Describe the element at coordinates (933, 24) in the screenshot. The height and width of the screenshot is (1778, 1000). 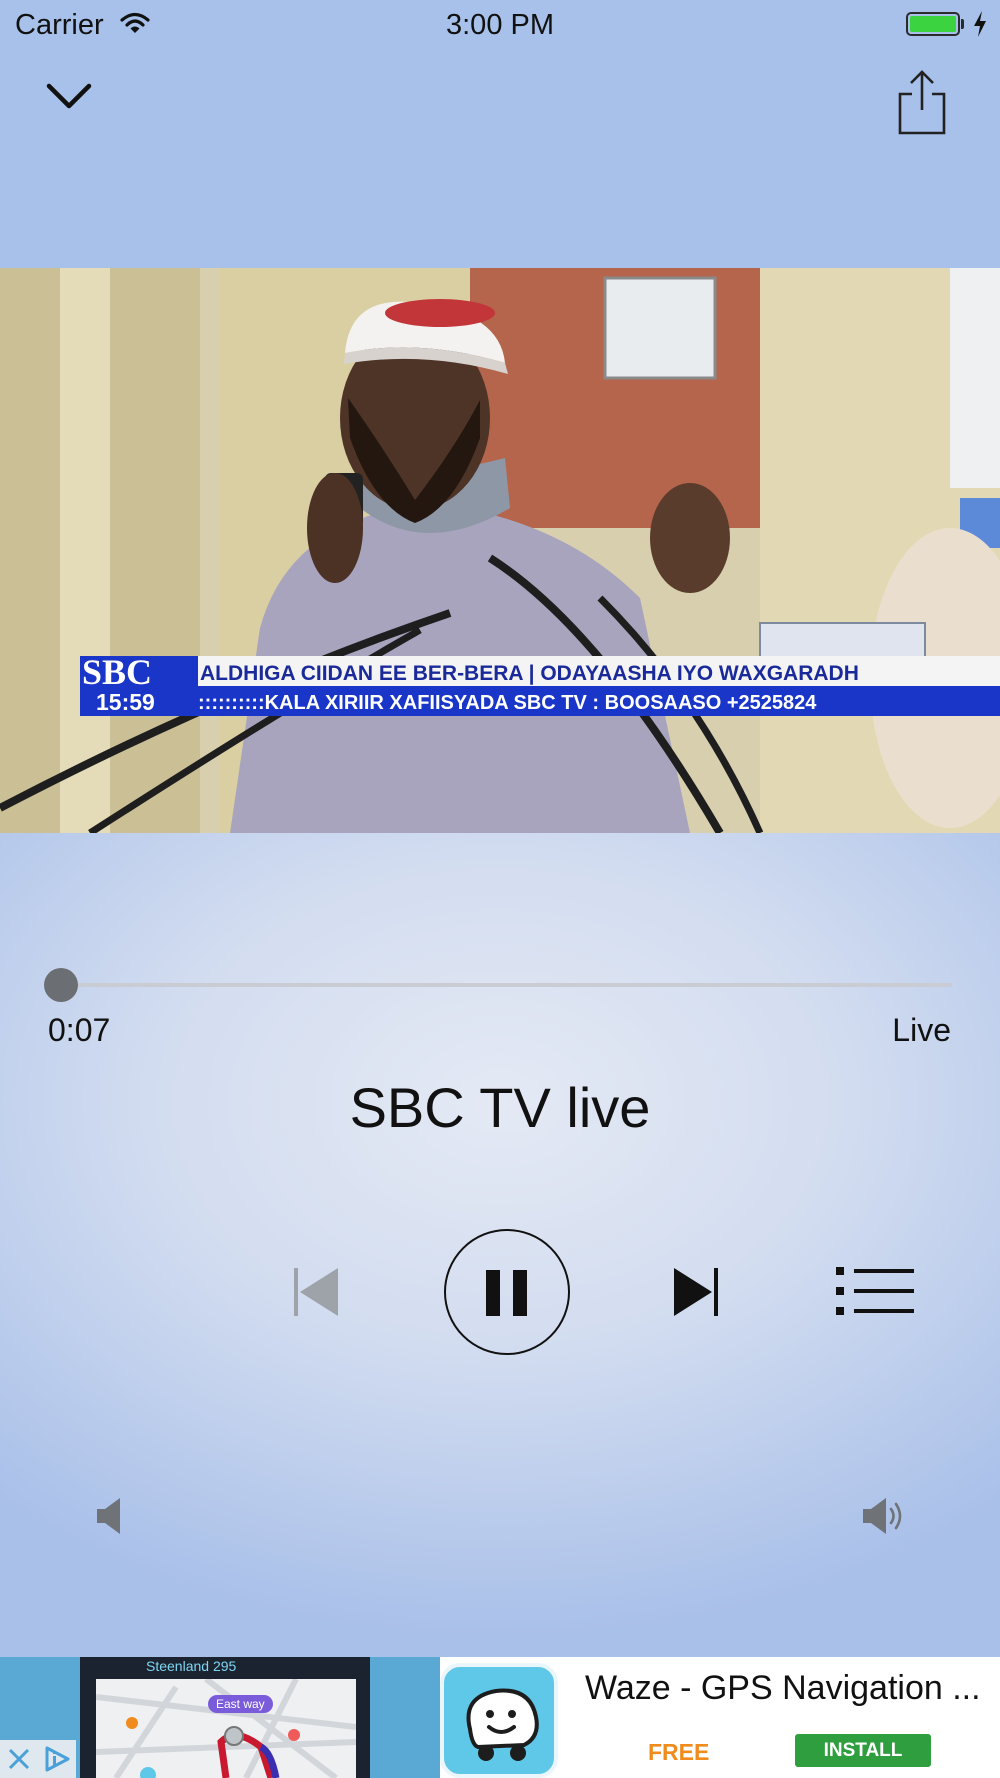
I see `battery-icon` at that location.